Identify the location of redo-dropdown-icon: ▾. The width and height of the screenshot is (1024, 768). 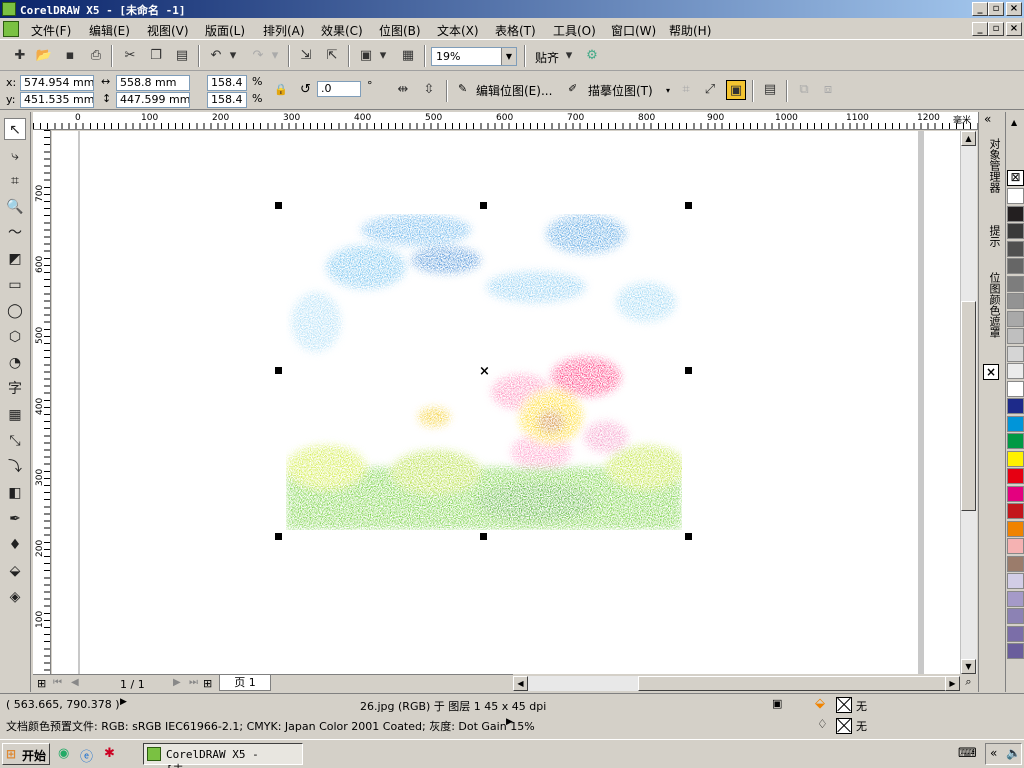
(275, 56).